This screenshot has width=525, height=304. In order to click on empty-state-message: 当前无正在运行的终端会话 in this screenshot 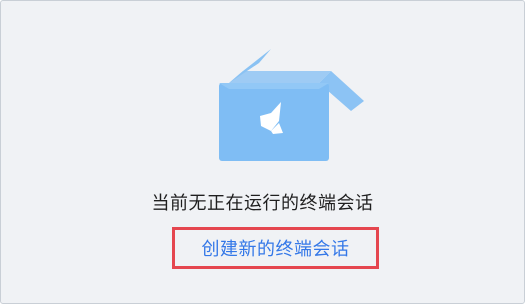, I will do `click(262, 203)`.